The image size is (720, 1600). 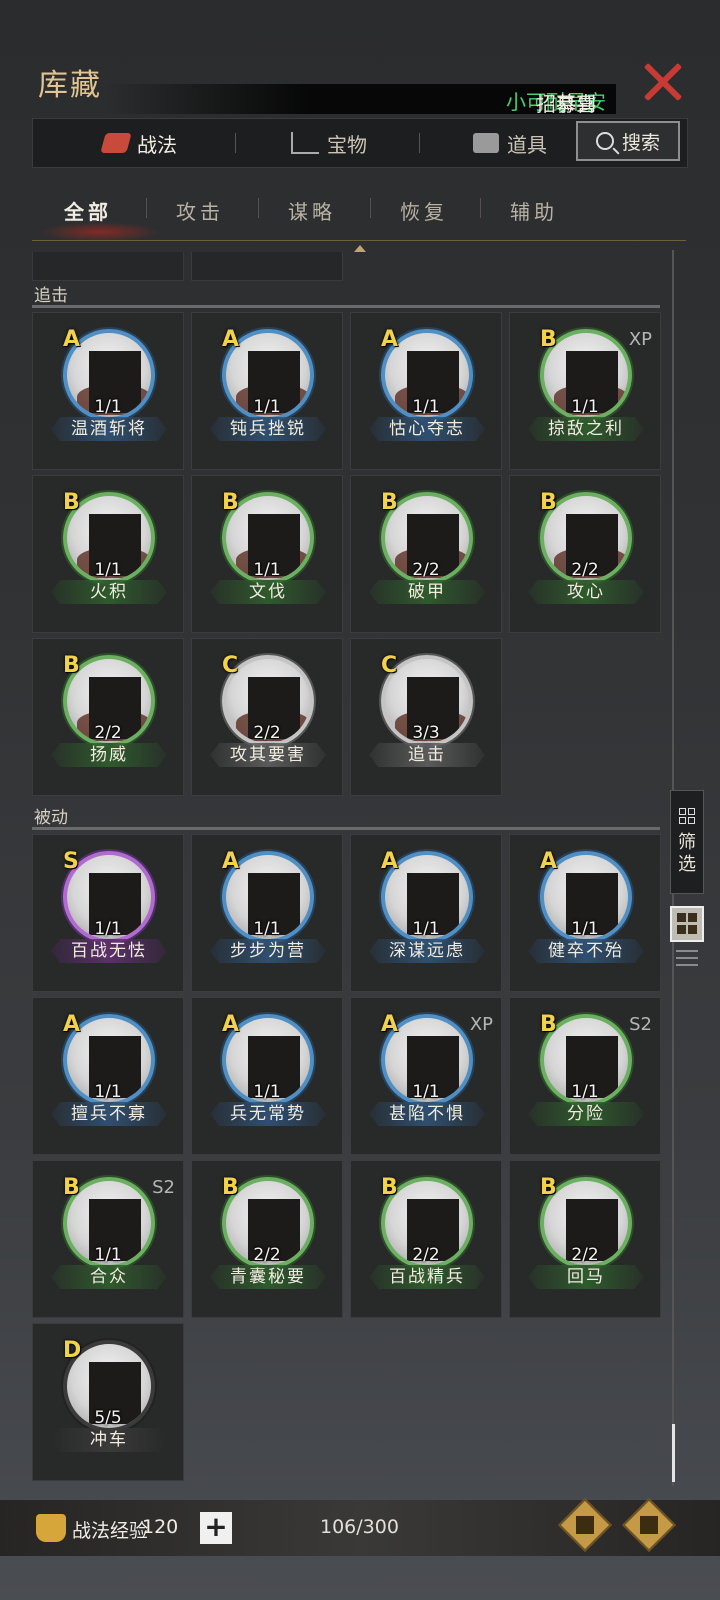 What do you see at coordinates (426, 733) in the screenshot?
I see `tactic-count: 3/3` at bounding box center [426, 733].